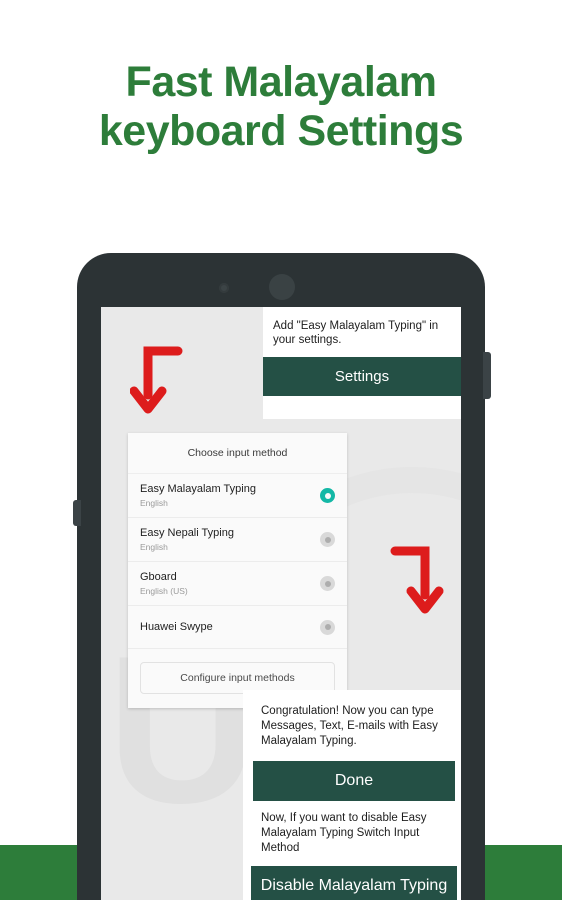  Describe the element at coordinates (230, 539) in the screenshot. I see `input-method-texts: Easy Nepali Typing English` at that location.